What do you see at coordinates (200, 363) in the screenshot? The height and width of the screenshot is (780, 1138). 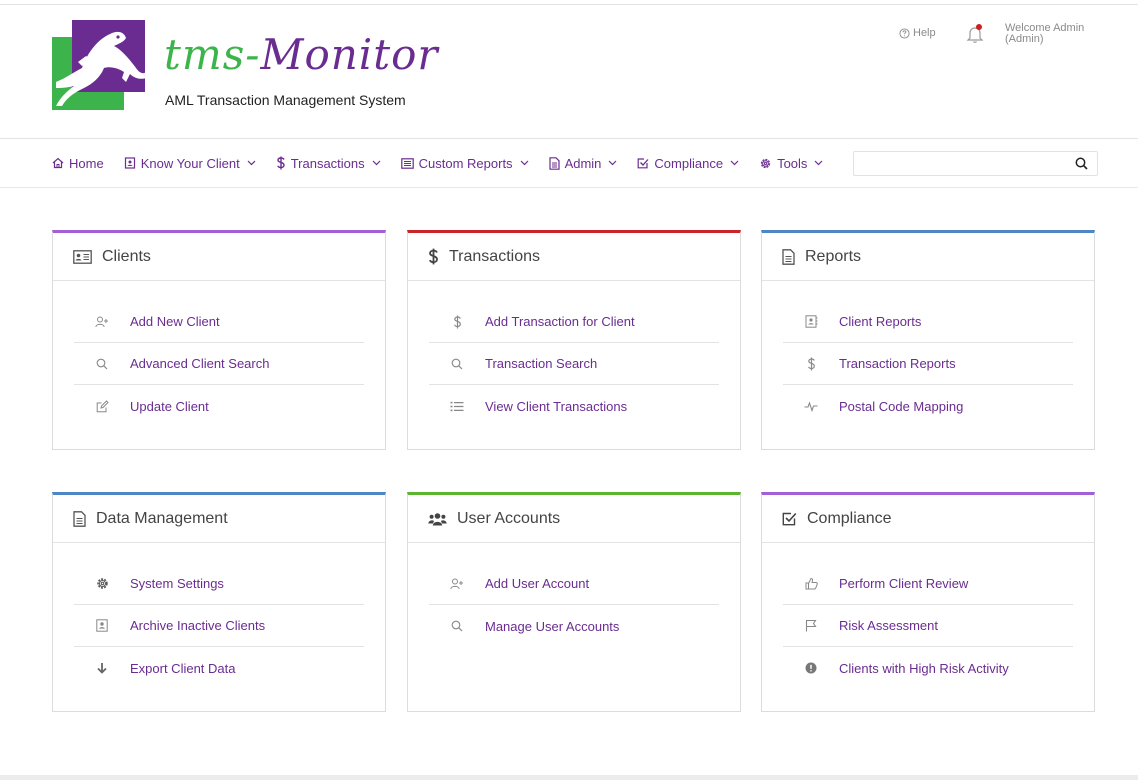 I see `advanced-client-search-label: Advanced Client Search` at bounding box center [200, 363].